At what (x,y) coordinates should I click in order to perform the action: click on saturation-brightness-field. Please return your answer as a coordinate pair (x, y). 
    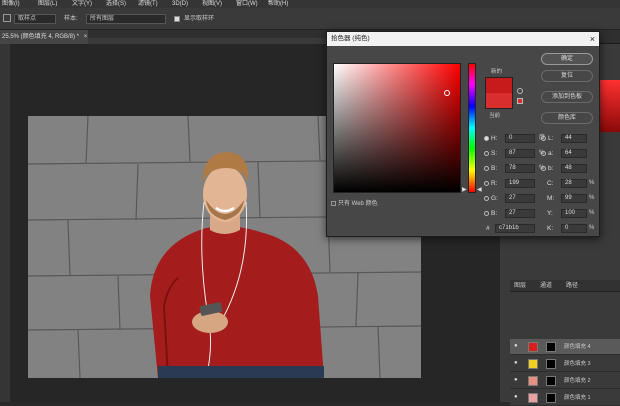
    Looking at the image, I should click on (397, 128).